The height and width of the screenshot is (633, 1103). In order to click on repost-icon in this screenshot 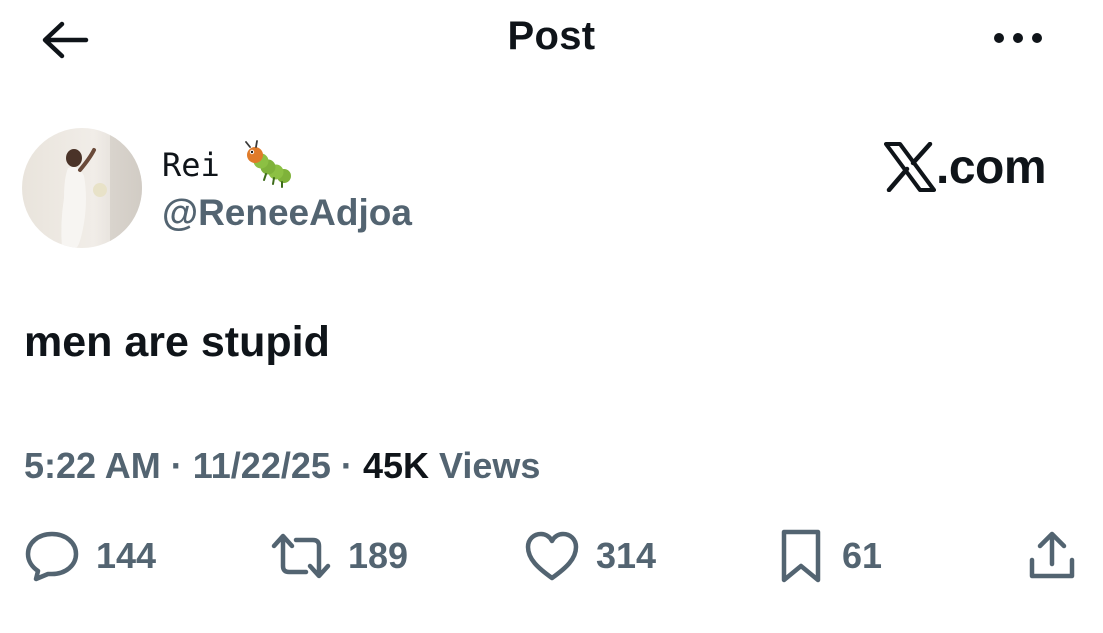, I will do `click(301, 556)`.